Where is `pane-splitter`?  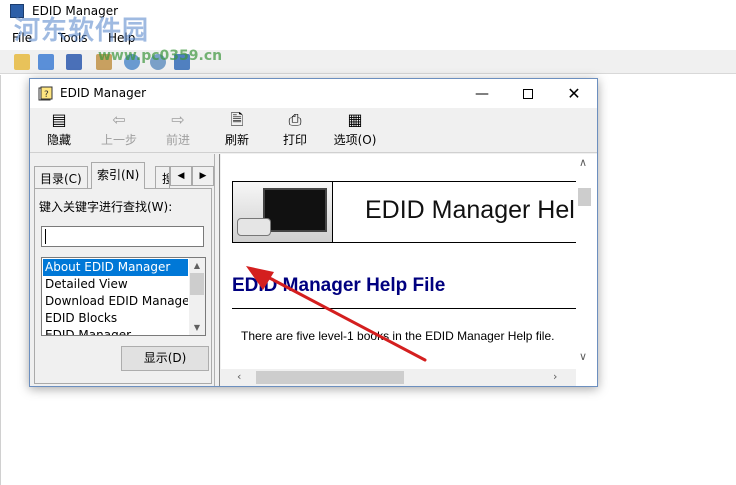 pane-splitter is located at coordinates (218, 270).